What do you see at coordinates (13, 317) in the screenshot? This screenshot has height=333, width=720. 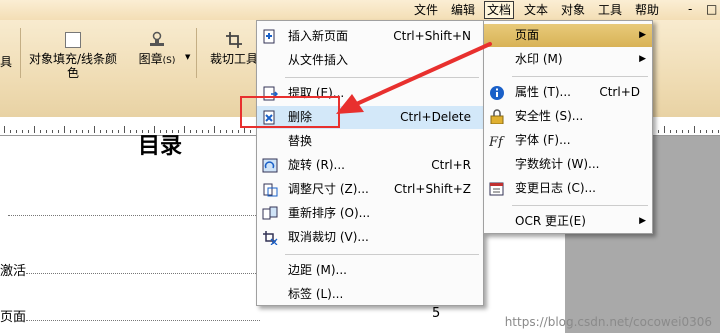 I see `toc-entry: 页面` at bounding box center [13, 317].